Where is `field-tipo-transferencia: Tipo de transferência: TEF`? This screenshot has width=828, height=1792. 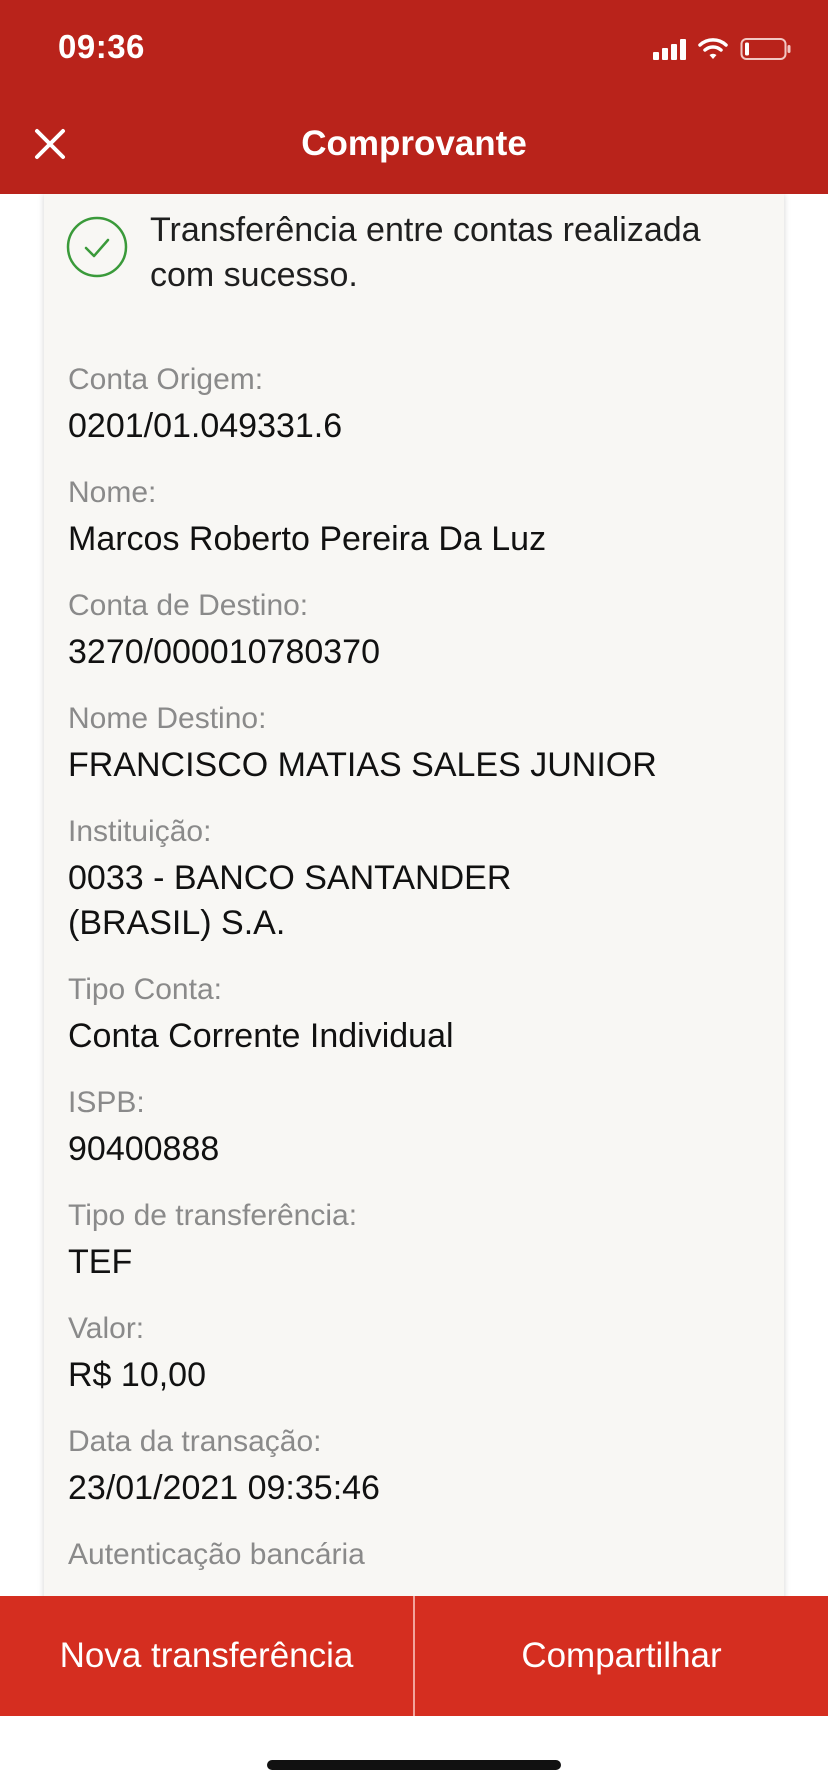
field-tipo-transferencia: Tipo de transferência: TEF is located at coordinates (418, 1241).